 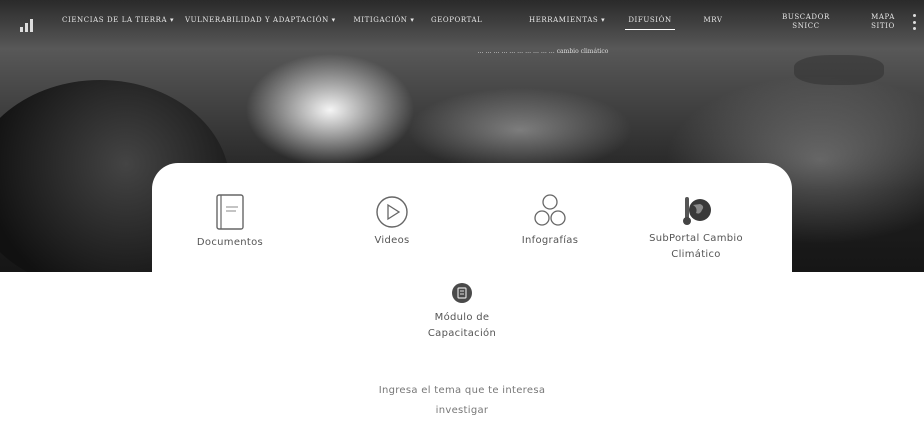 I want to click on more-menu-icon, so click(x=914, y=22).